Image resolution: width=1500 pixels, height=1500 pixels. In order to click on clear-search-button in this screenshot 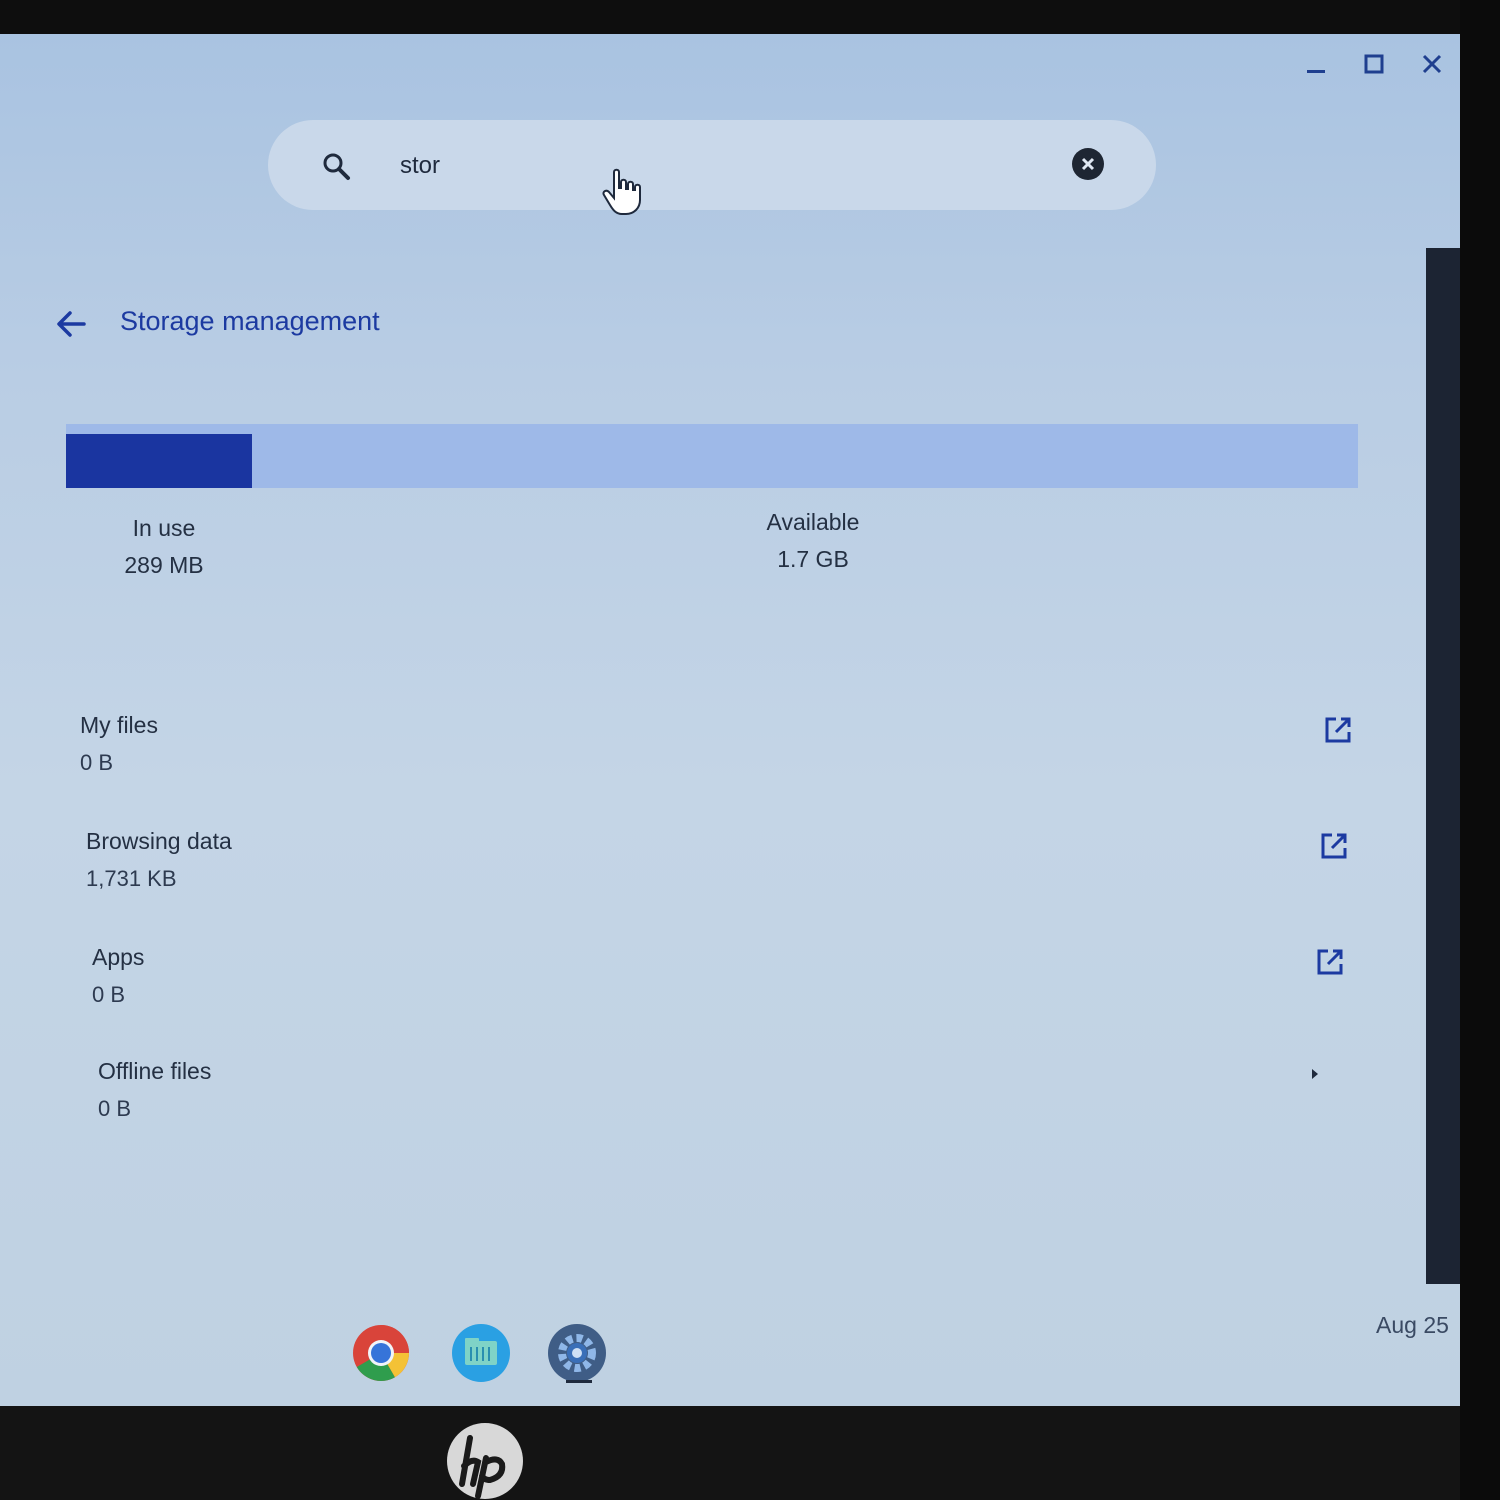, I will do `click(1088, 164)`.